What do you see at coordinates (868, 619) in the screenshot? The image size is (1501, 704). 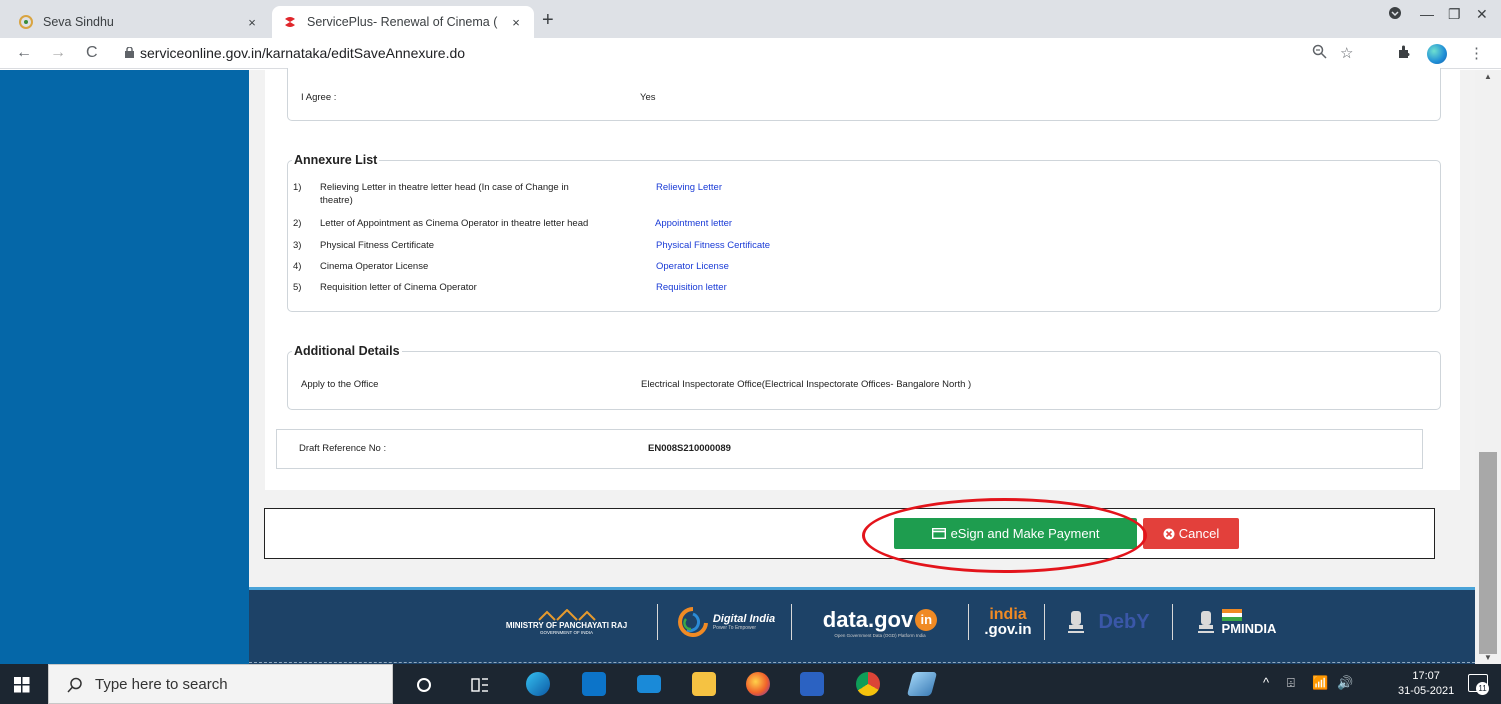 I see `data-gov-text: data.gov` at bounding box center [868, 619].